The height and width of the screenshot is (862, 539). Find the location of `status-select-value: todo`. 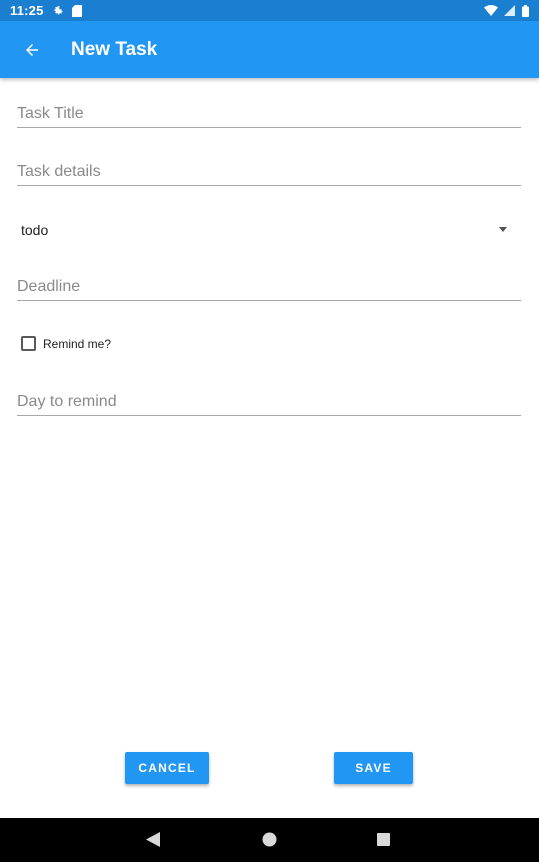

status-select-value: todo is located at coordinates (35, 230).